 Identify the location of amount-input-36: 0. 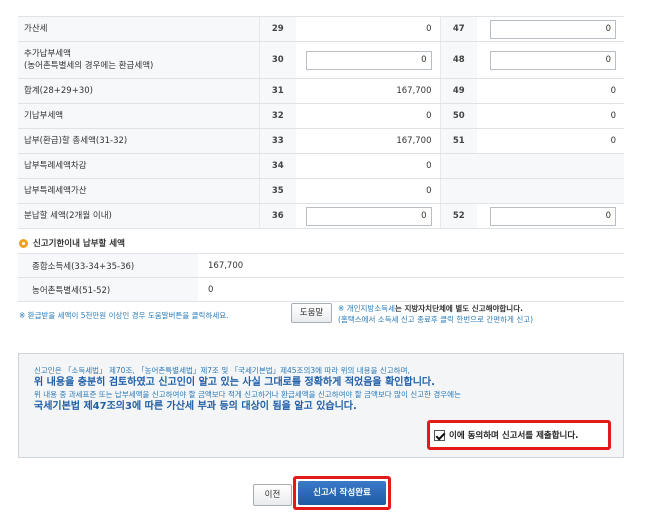
(368, 216).